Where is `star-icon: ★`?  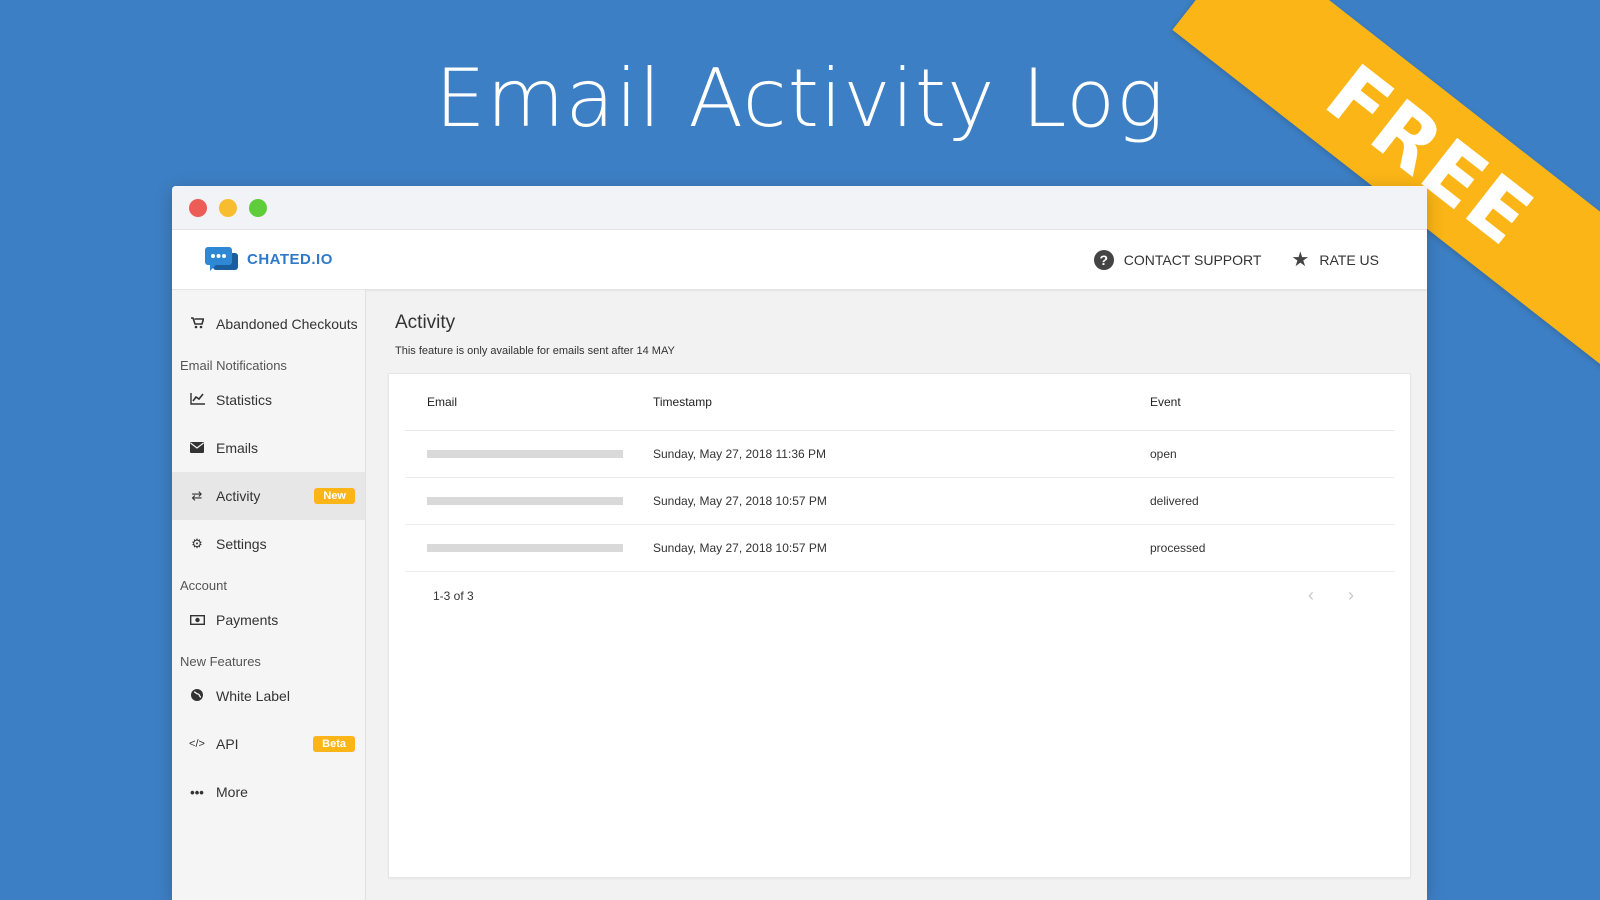
star-icon: ★ is located at coordinates (1300, 259).